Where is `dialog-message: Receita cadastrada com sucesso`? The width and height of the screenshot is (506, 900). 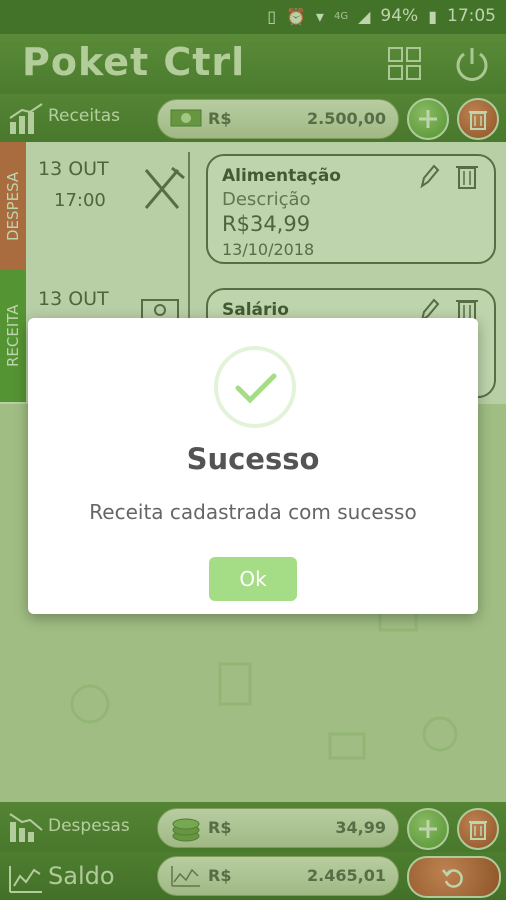
dialog-message: Receita cadastrada com sucesso is located at coordinates (253, 512).